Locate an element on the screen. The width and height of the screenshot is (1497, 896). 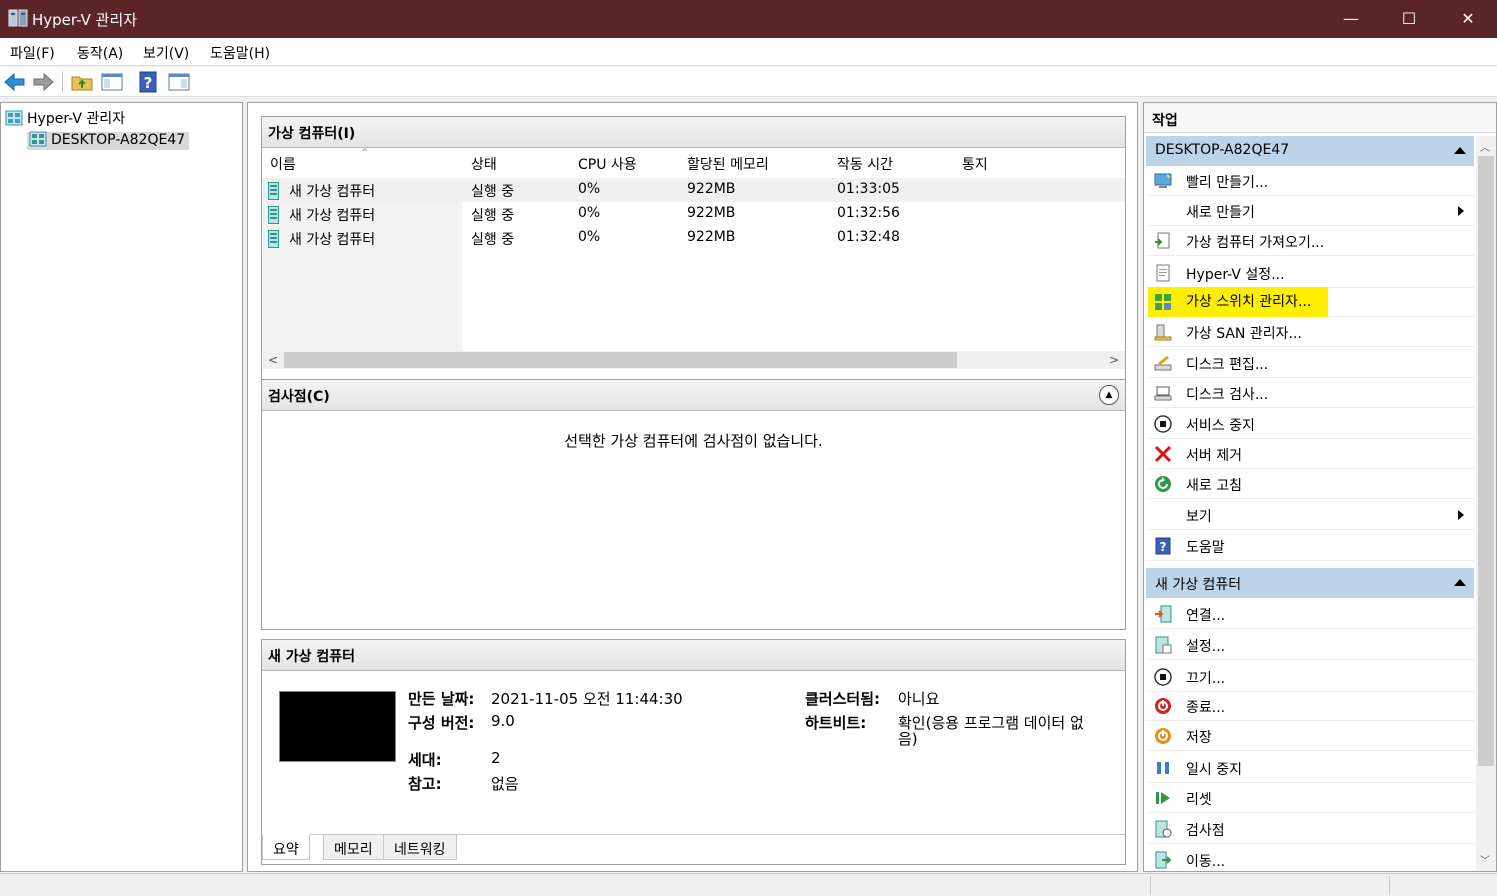
tree-host-selection: DESKTOP-A82QE47 is located at coordinates (108, 140).